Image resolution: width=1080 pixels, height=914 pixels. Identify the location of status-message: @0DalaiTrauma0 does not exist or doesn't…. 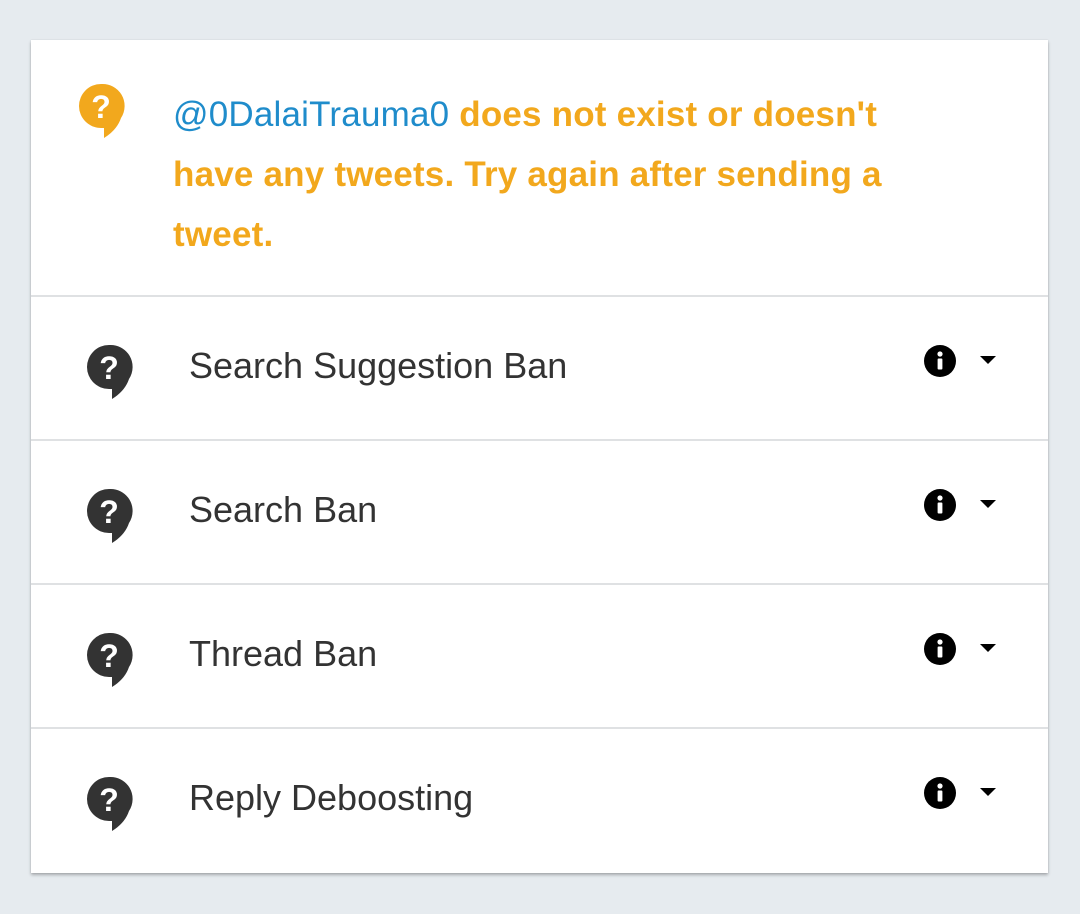
(553, 175).